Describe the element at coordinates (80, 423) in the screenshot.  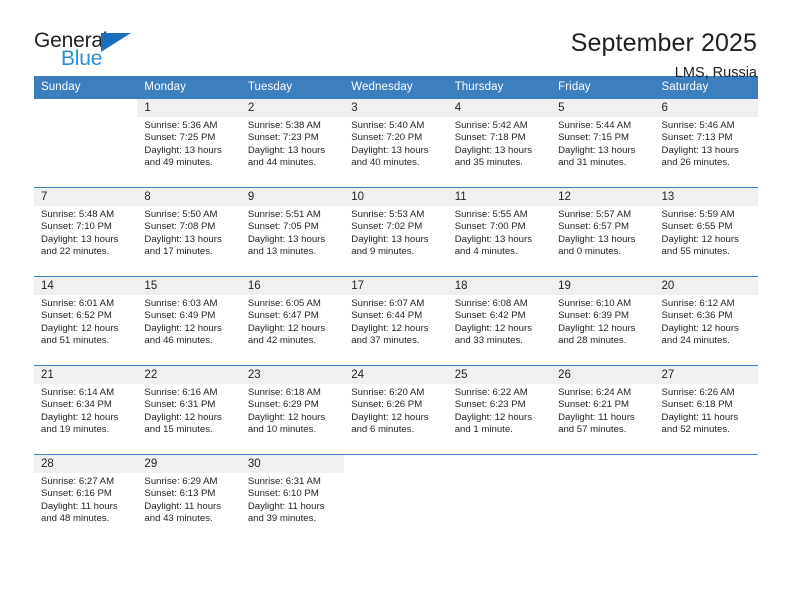
I see `daylight-text: Daylight: 12 hours and 19 minutes.` at that location.